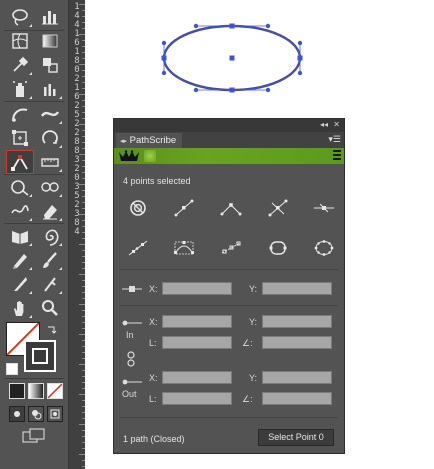 This screenshot has width=434, height=469. Describe the element at coordinates (50, 114) in the screenshot. I see `width-tool` at that location.